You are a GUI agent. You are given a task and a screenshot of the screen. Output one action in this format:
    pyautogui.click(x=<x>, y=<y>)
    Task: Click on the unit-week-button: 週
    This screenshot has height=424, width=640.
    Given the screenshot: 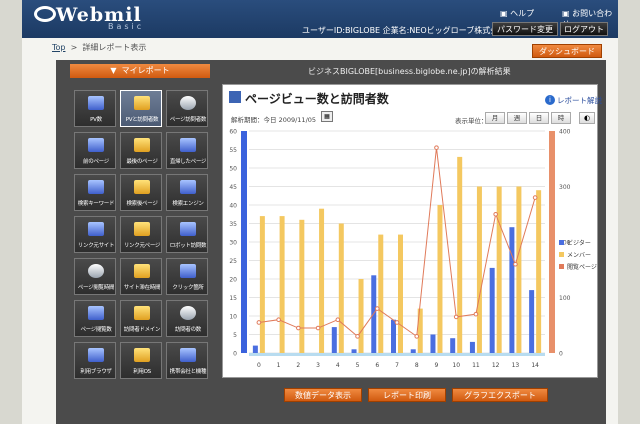 What is the action you would take?
    pyautogui.click(x=517, y=118)
    